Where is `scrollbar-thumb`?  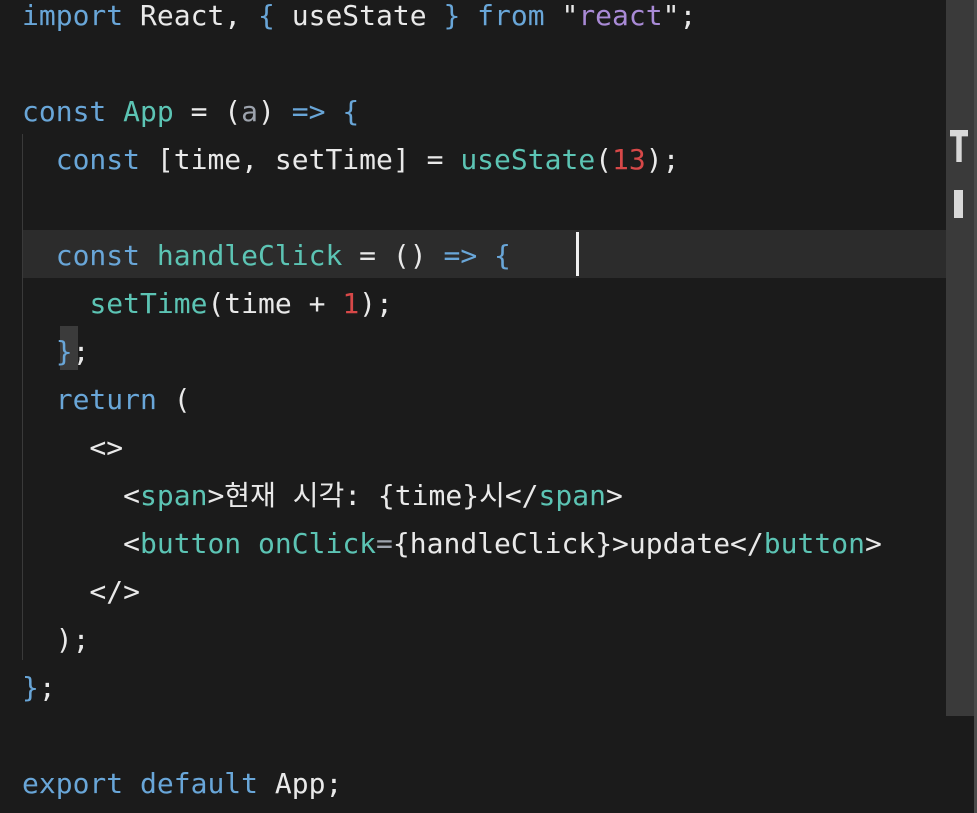 scrollbar-thumb is located at coordinates (960, 358).